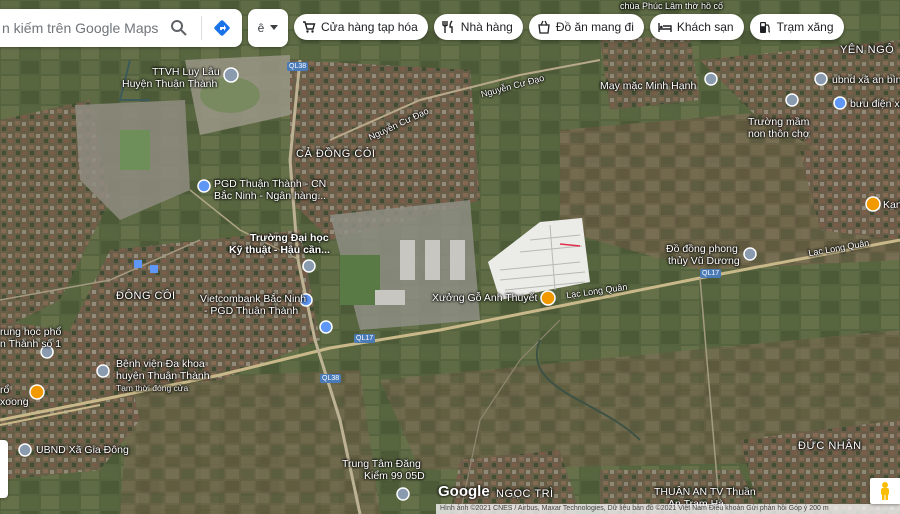 The height and width of the screenshot is (514, 900). Describe the element at coordinates (648, 86) in the screenshot. I see `label-may-mac: May mặc Minh Hạnh` at that location.